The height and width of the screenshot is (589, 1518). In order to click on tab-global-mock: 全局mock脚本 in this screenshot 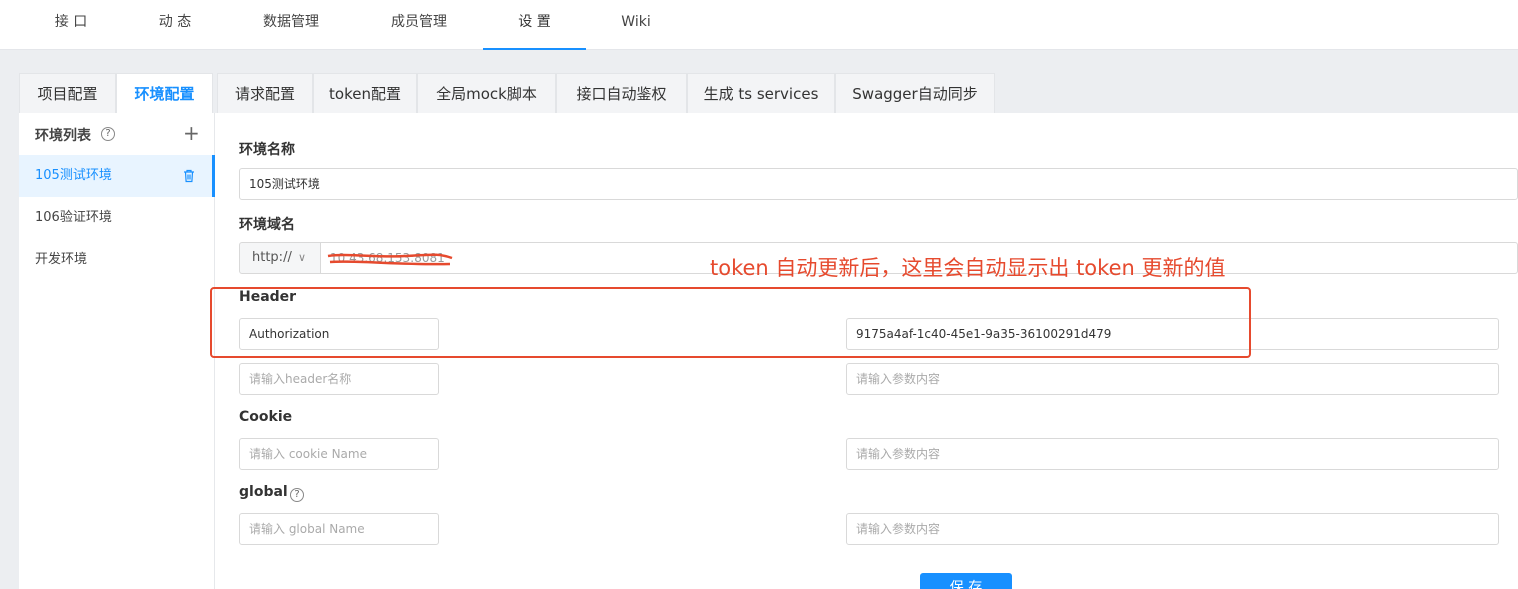, I will do `click(486, 93)`.